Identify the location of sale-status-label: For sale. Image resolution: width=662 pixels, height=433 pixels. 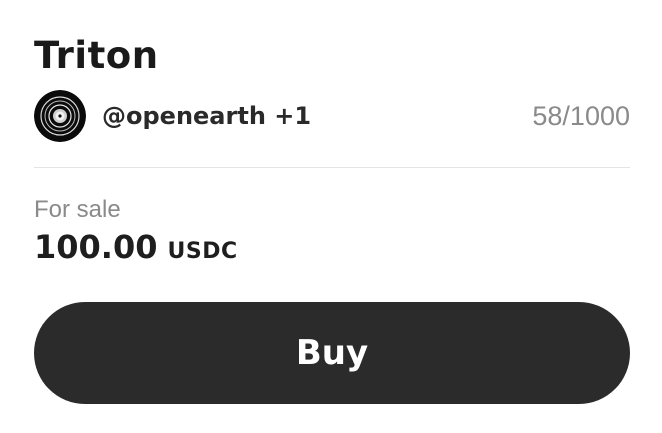
(77, 209).